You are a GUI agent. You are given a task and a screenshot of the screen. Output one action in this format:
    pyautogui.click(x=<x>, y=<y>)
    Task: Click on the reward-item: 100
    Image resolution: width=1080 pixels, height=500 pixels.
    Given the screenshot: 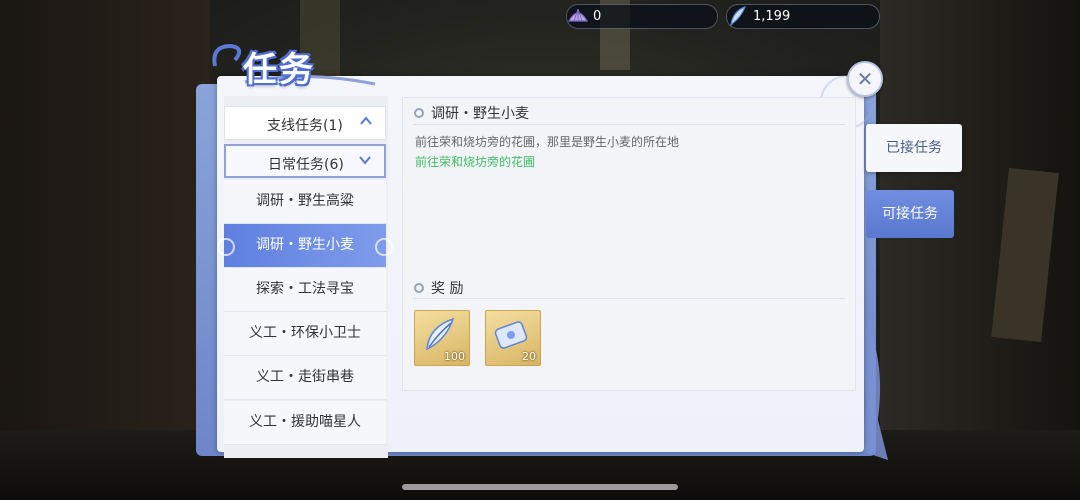 What is the action you would take?
    pyautogui.click(x=442, y=338)
    